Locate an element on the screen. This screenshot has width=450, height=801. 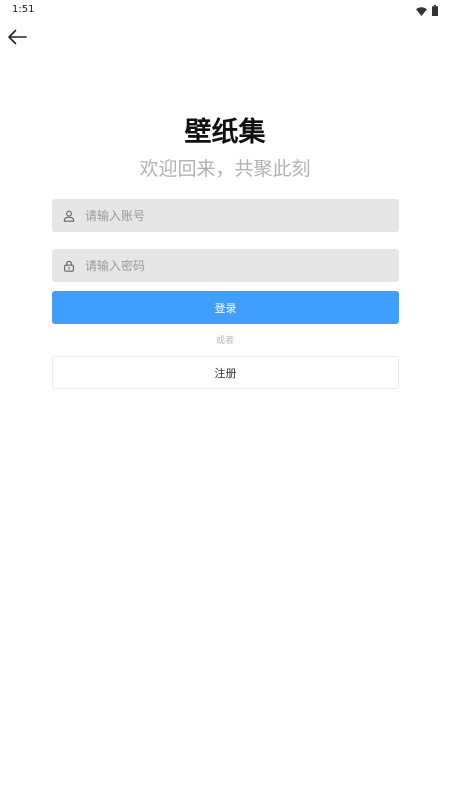
back-button is located at coordinates (17, 39).